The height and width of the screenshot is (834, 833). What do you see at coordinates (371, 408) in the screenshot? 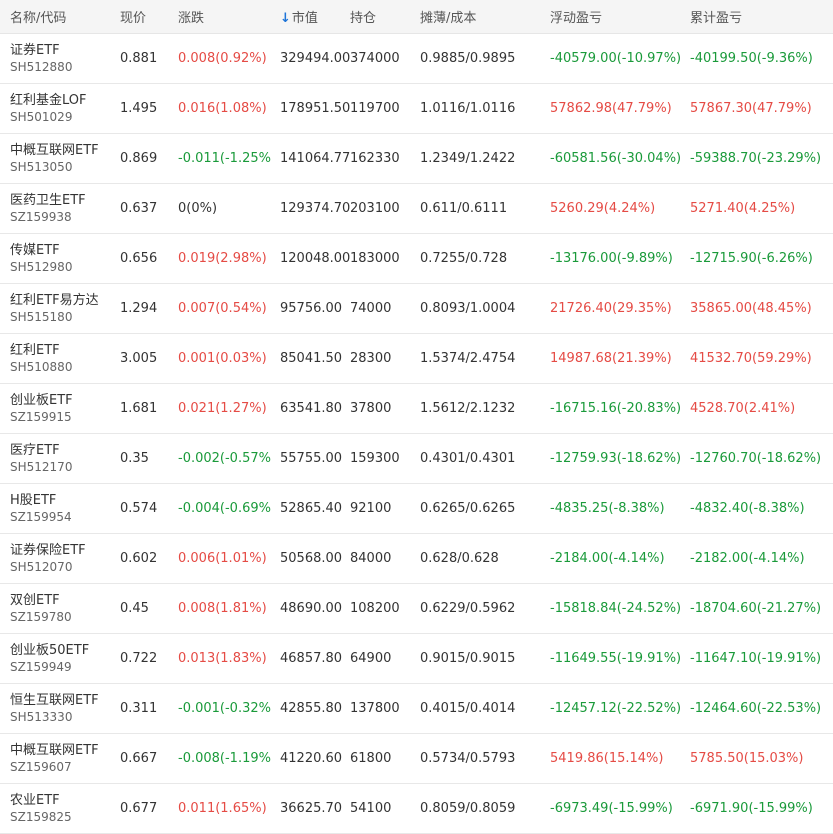
I see `holdings-cell: 37800` at bounding box center [371, 408].